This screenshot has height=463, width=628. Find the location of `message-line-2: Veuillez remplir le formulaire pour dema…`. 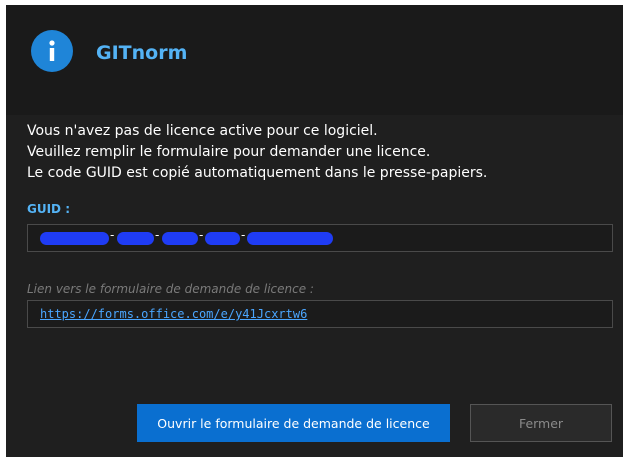

message-line-2: Veuillez remplir le formulaire pour dema… is located at coordinates (229, 152).